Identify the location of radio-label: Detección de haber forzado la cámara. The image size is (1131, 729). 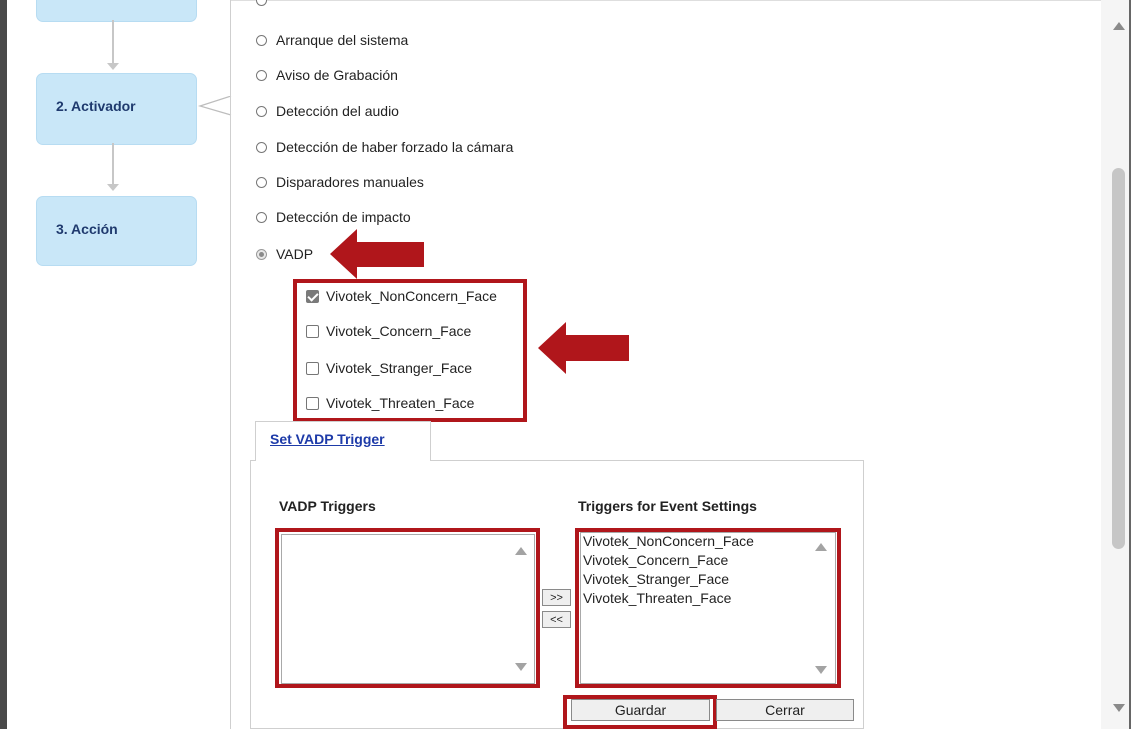
(395, 147).